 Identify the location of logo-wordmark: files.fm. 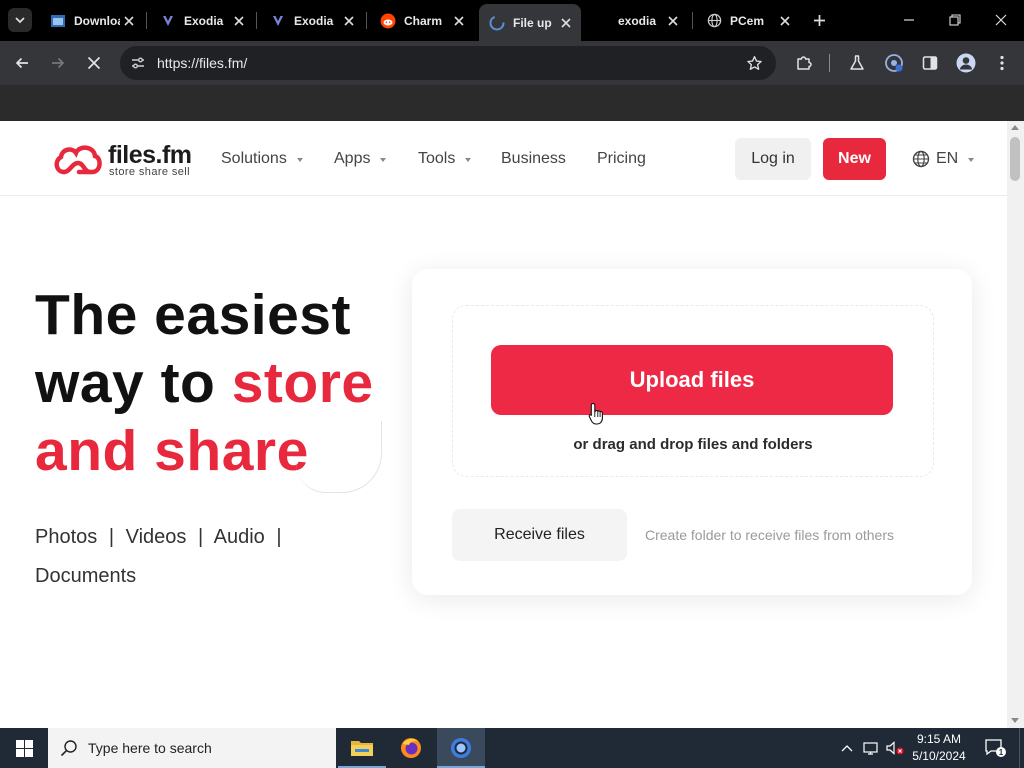
(150, 155).